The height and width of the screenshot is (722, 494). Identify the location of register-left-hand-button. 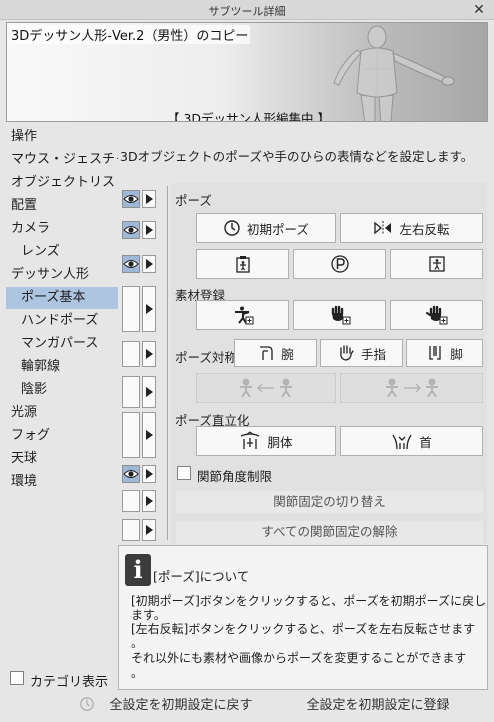
(436, 315).